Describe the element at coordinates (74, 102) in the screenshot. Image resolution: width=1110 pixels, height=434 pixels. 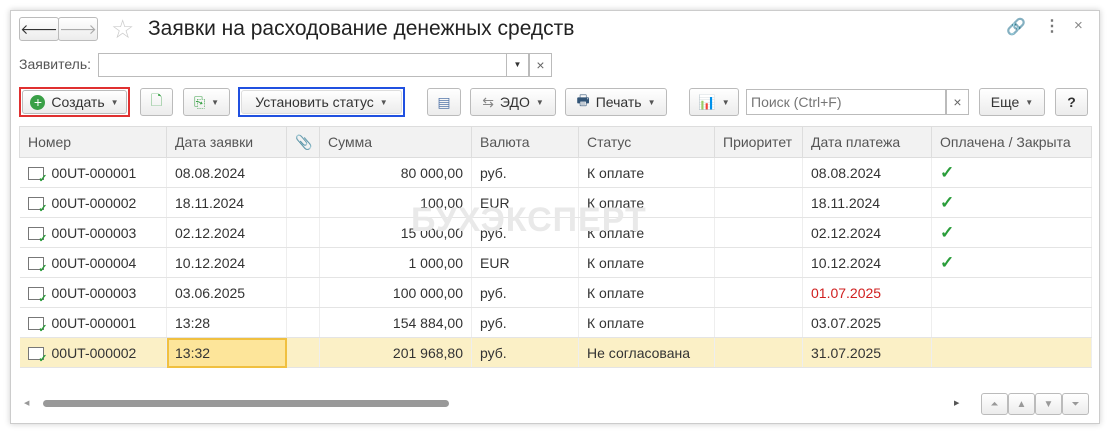
I see `create-button: + Создать ▼` at that location.